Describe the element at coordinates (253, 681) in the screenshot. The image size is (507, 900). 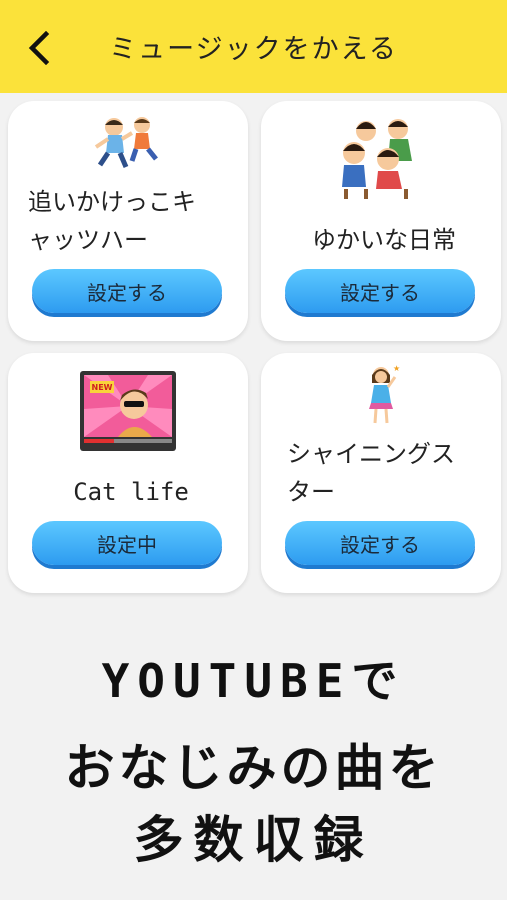
I see `promo-line-1: YOUTUBEで` at that location.